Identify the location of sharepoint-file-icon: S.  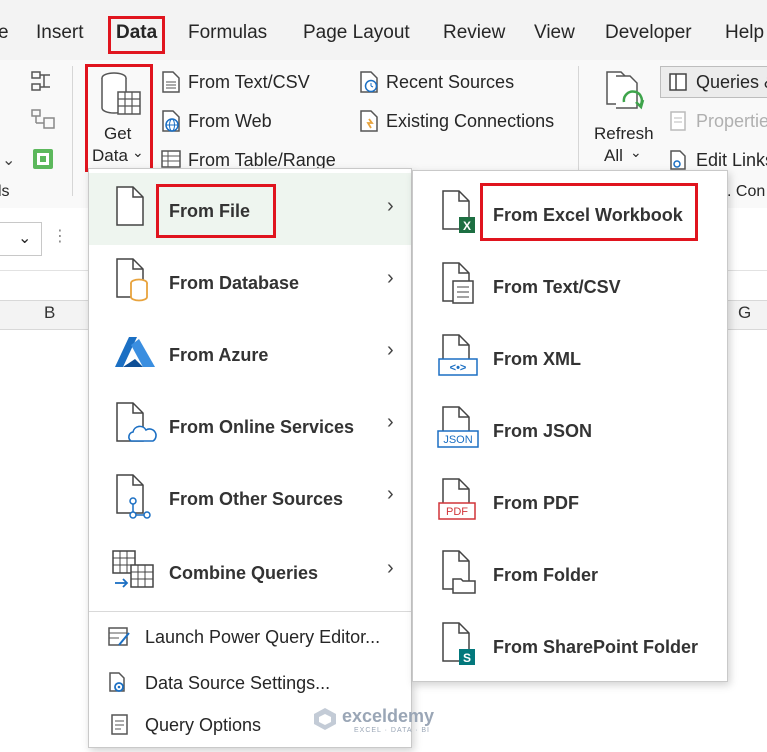
(458, 643).